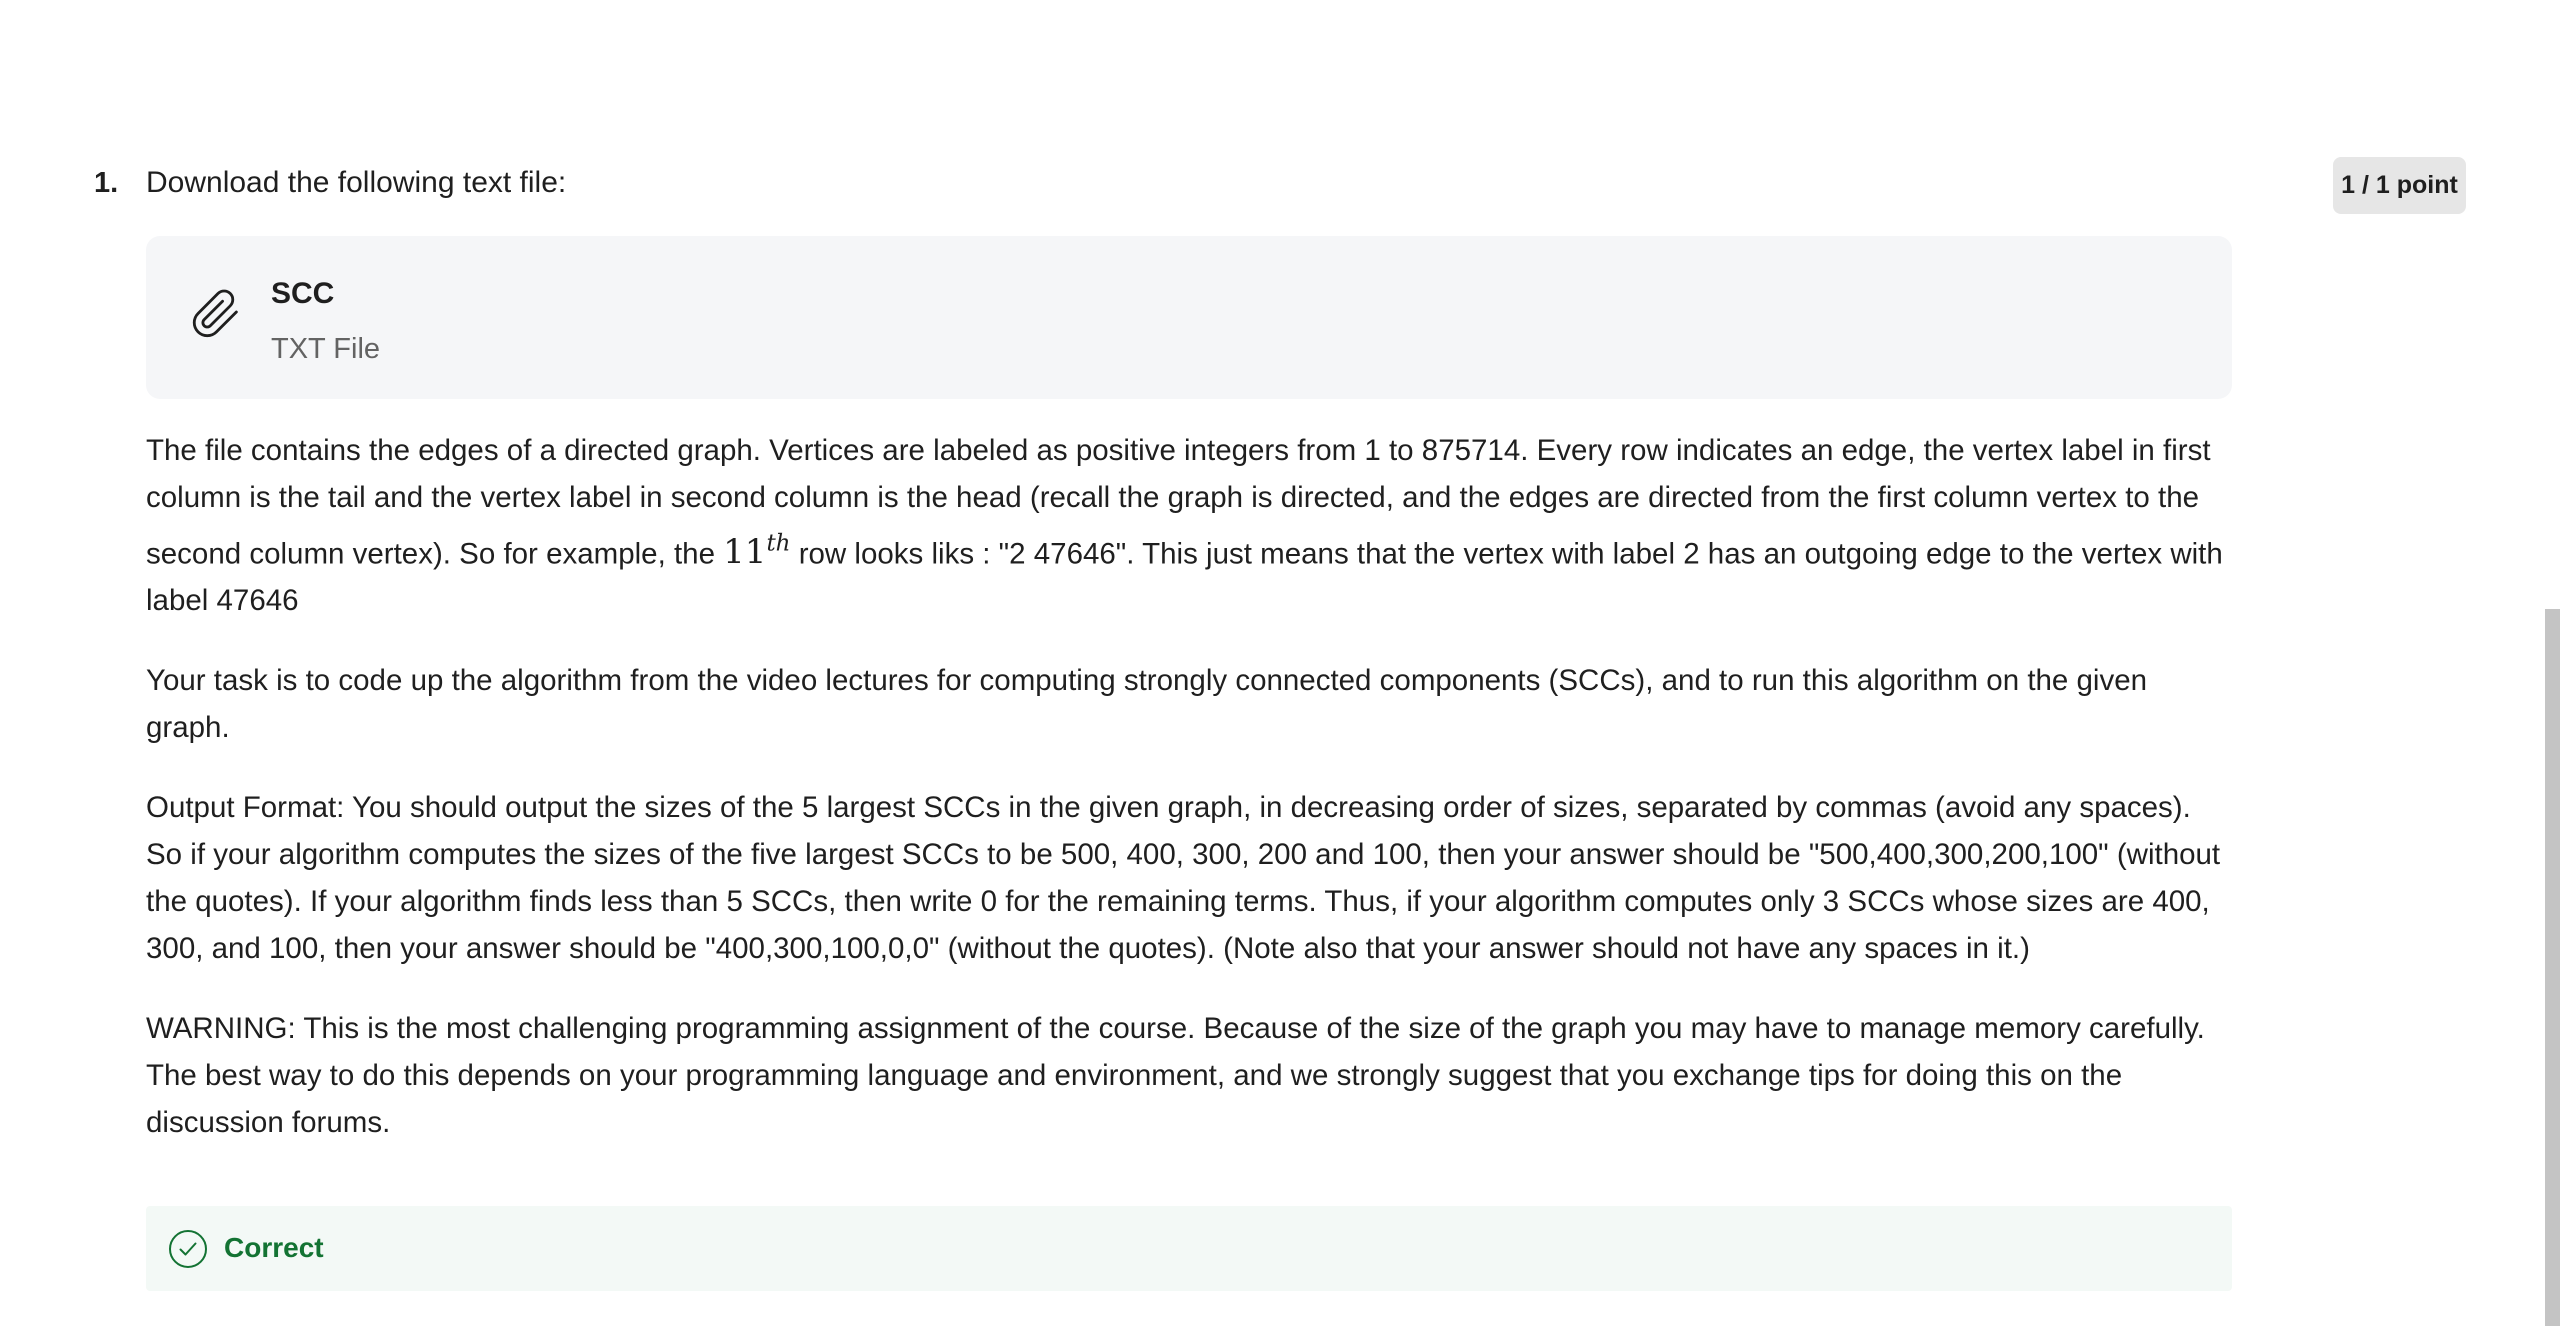  What do you see at coordinates (2552, 967) in the screenshot?
I see `scrollbar` at bounding box center [2552, 967].